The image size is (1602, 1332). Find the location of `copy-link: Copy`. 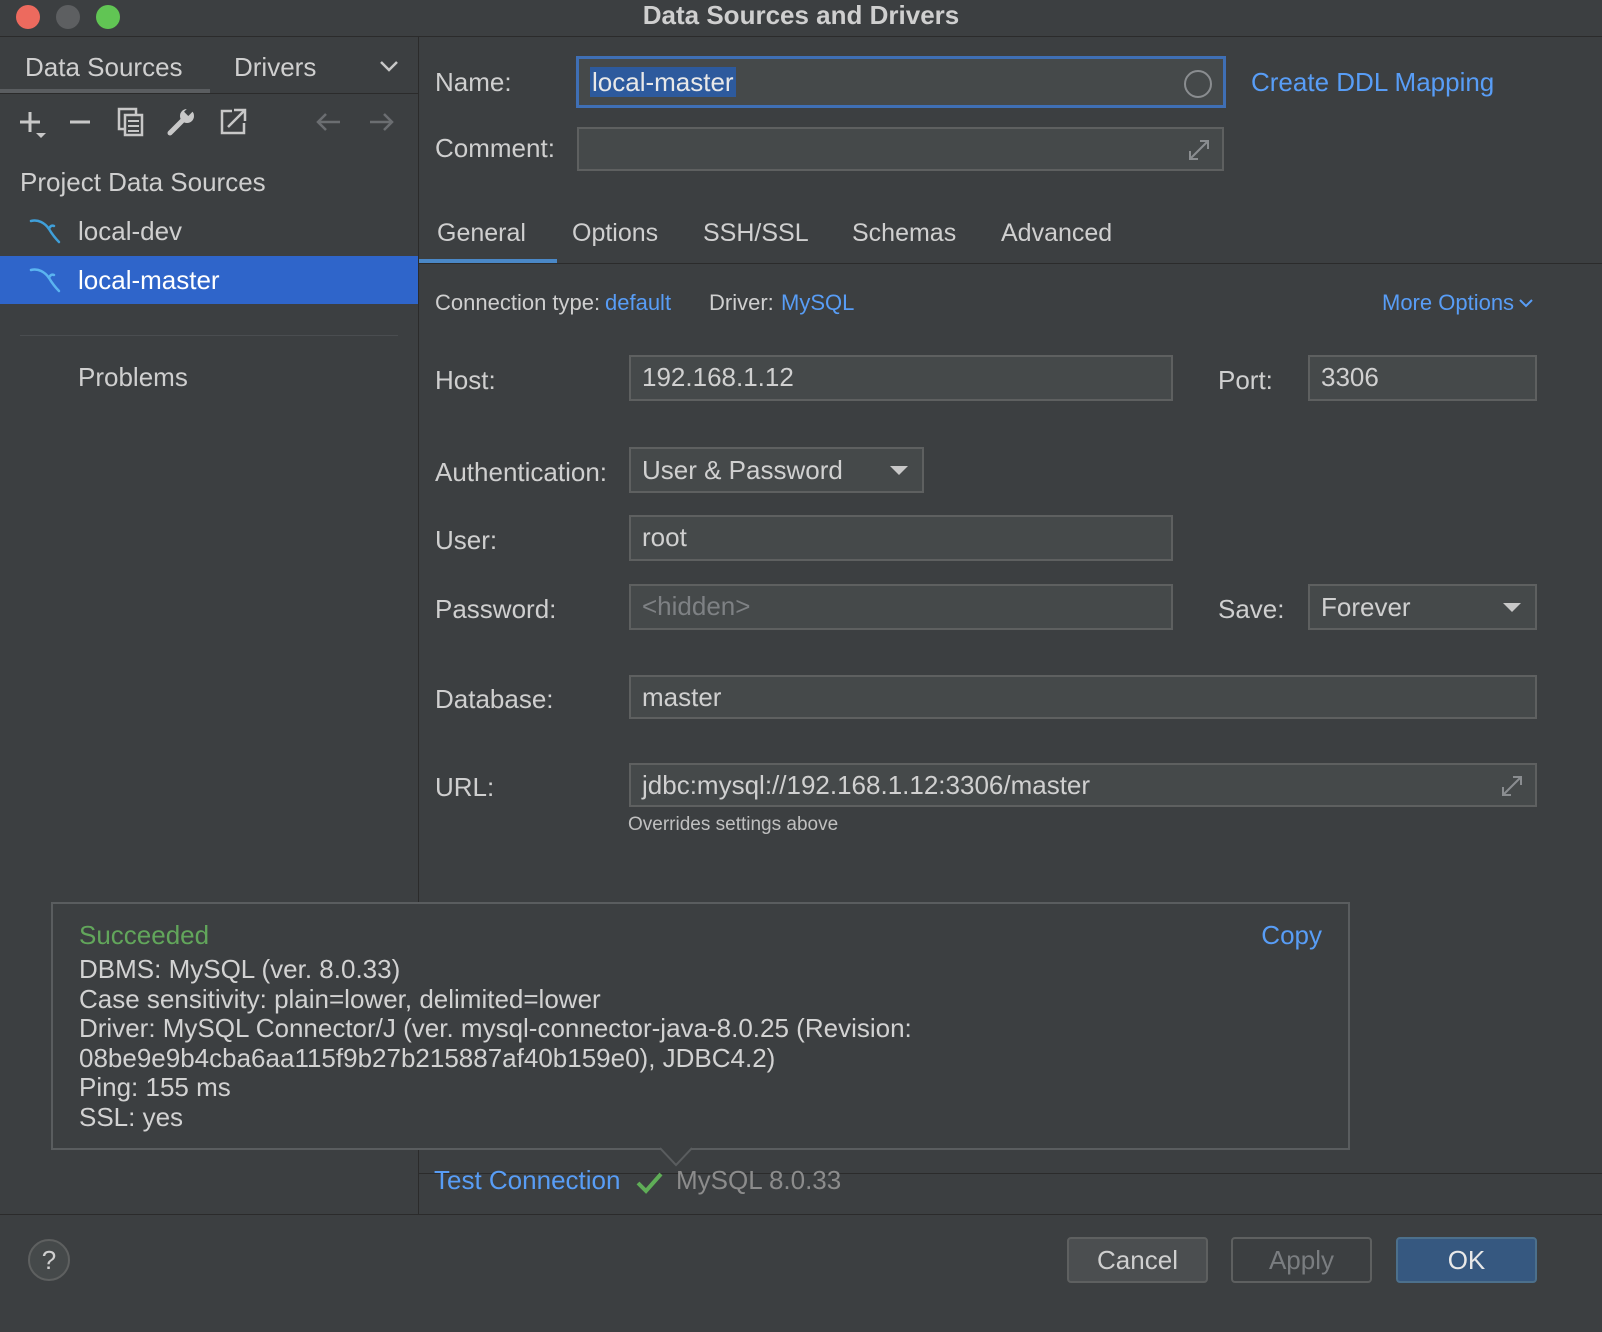

copy-link: Copy is located at coordinates (1291, 935).